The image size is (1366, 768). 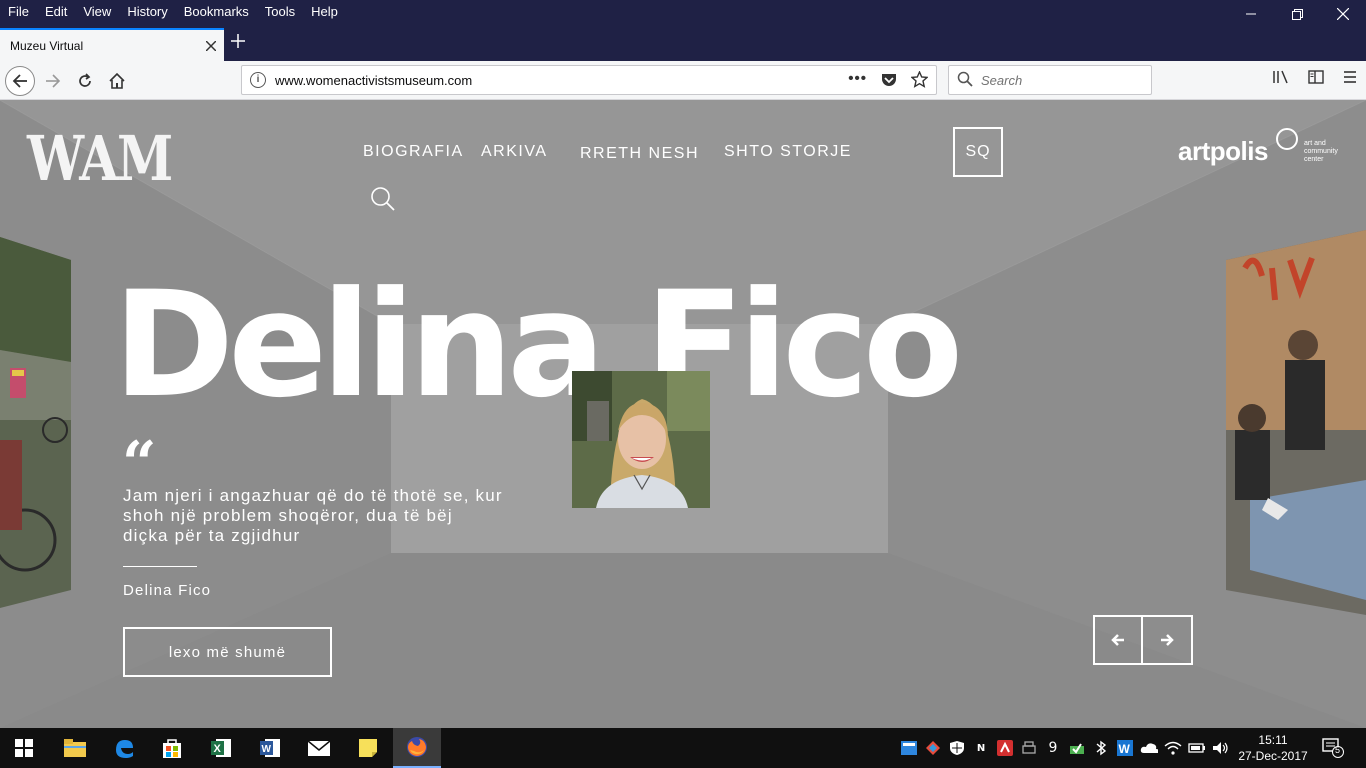 What do you see at coordinates (909, 748) in the screenshot?
I see `tray-app-icon` at bounding box center [909, 748].